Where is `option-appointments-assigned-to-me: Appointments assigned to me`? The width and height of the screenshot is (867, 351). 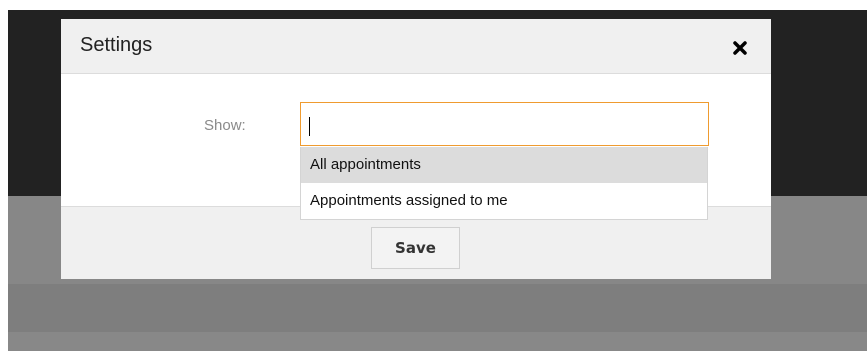 option-appointments-assigned-to-me: Appointments assigned to me is located at coordinates (504, 201).